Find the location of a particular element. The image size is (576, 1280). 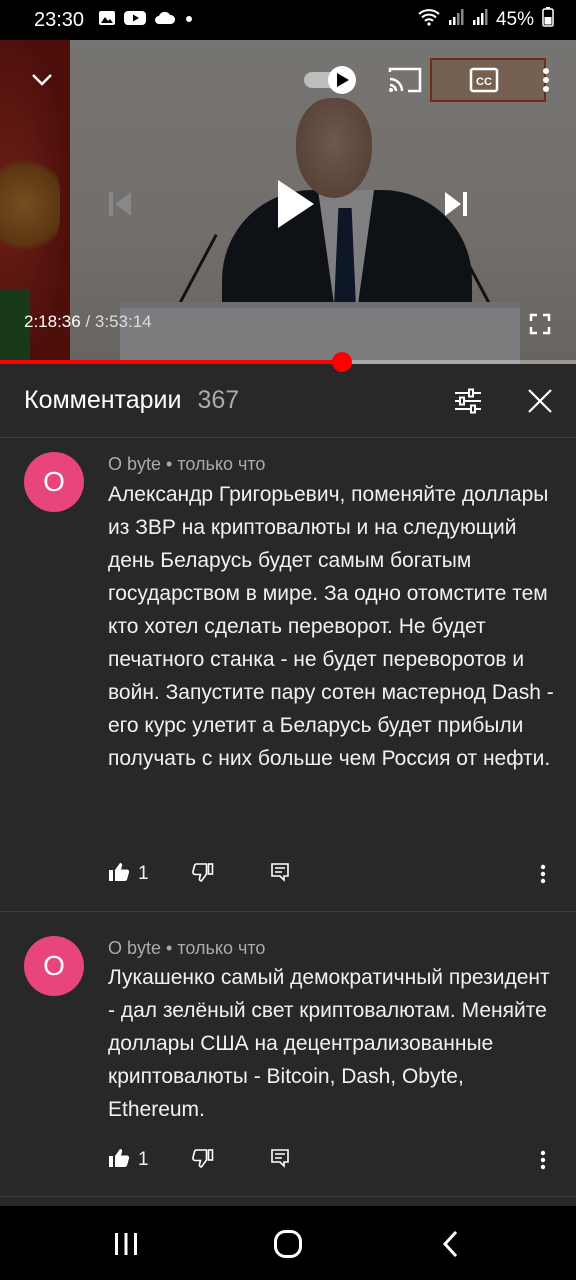

autoplay-toggle is located at coordinates (331, 80).